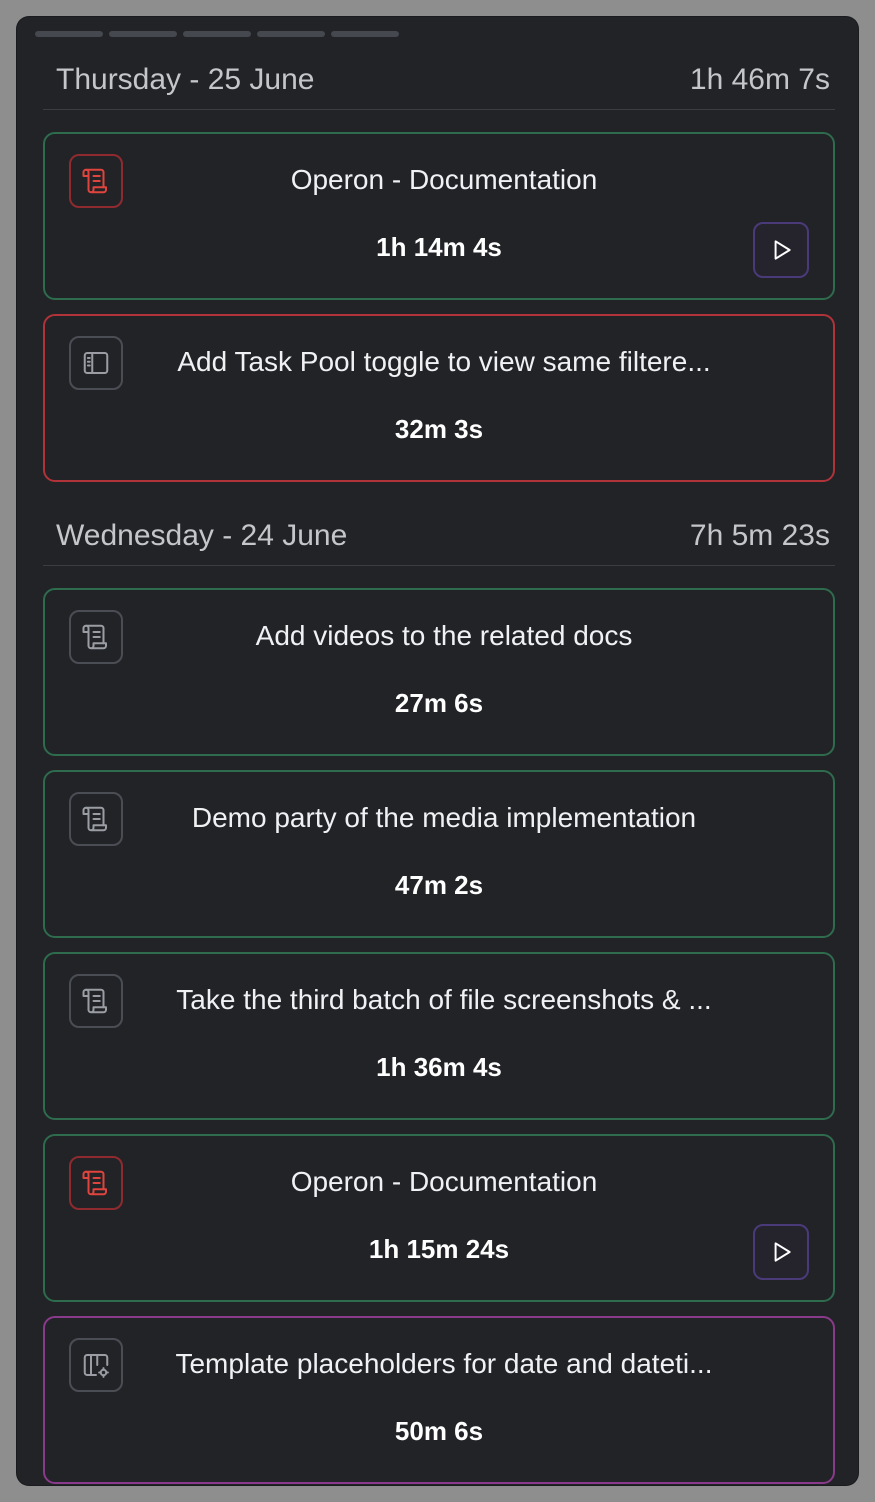  Describe the element at coordinates (439, 247) in the screenshot. I see `entry-duration: 1h 14m 4s` at that location.